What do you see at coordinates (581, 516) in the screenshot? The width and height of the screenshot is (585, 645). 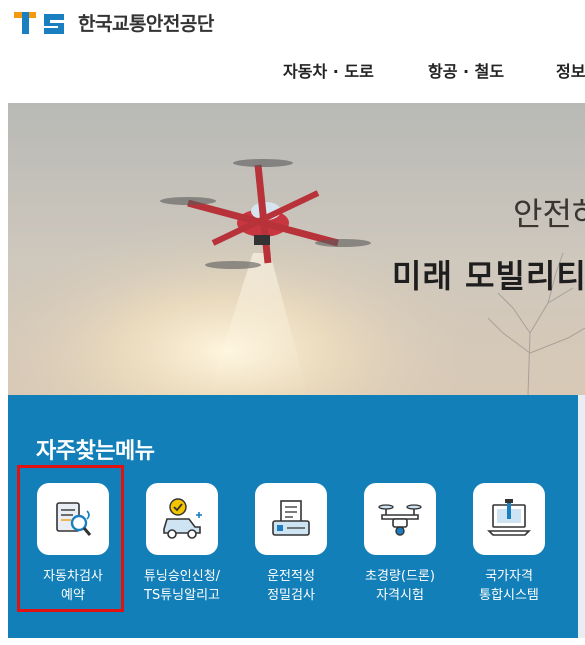 I see `section-edge` at bounding box center [581, 516].